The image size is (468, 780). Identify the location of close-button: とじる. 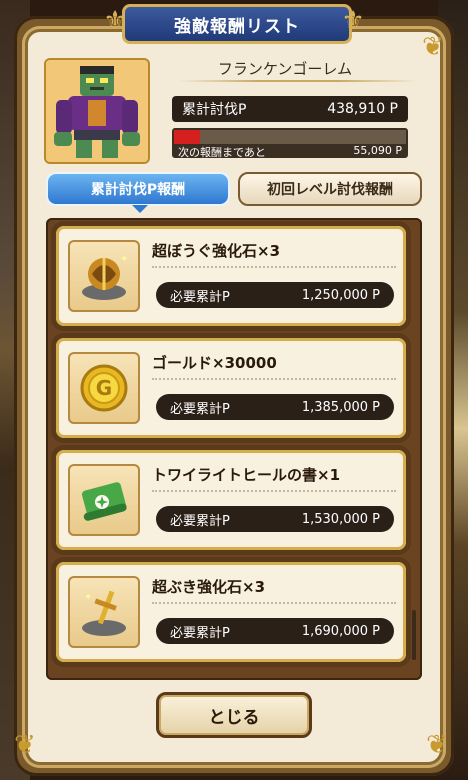
(234, 715).